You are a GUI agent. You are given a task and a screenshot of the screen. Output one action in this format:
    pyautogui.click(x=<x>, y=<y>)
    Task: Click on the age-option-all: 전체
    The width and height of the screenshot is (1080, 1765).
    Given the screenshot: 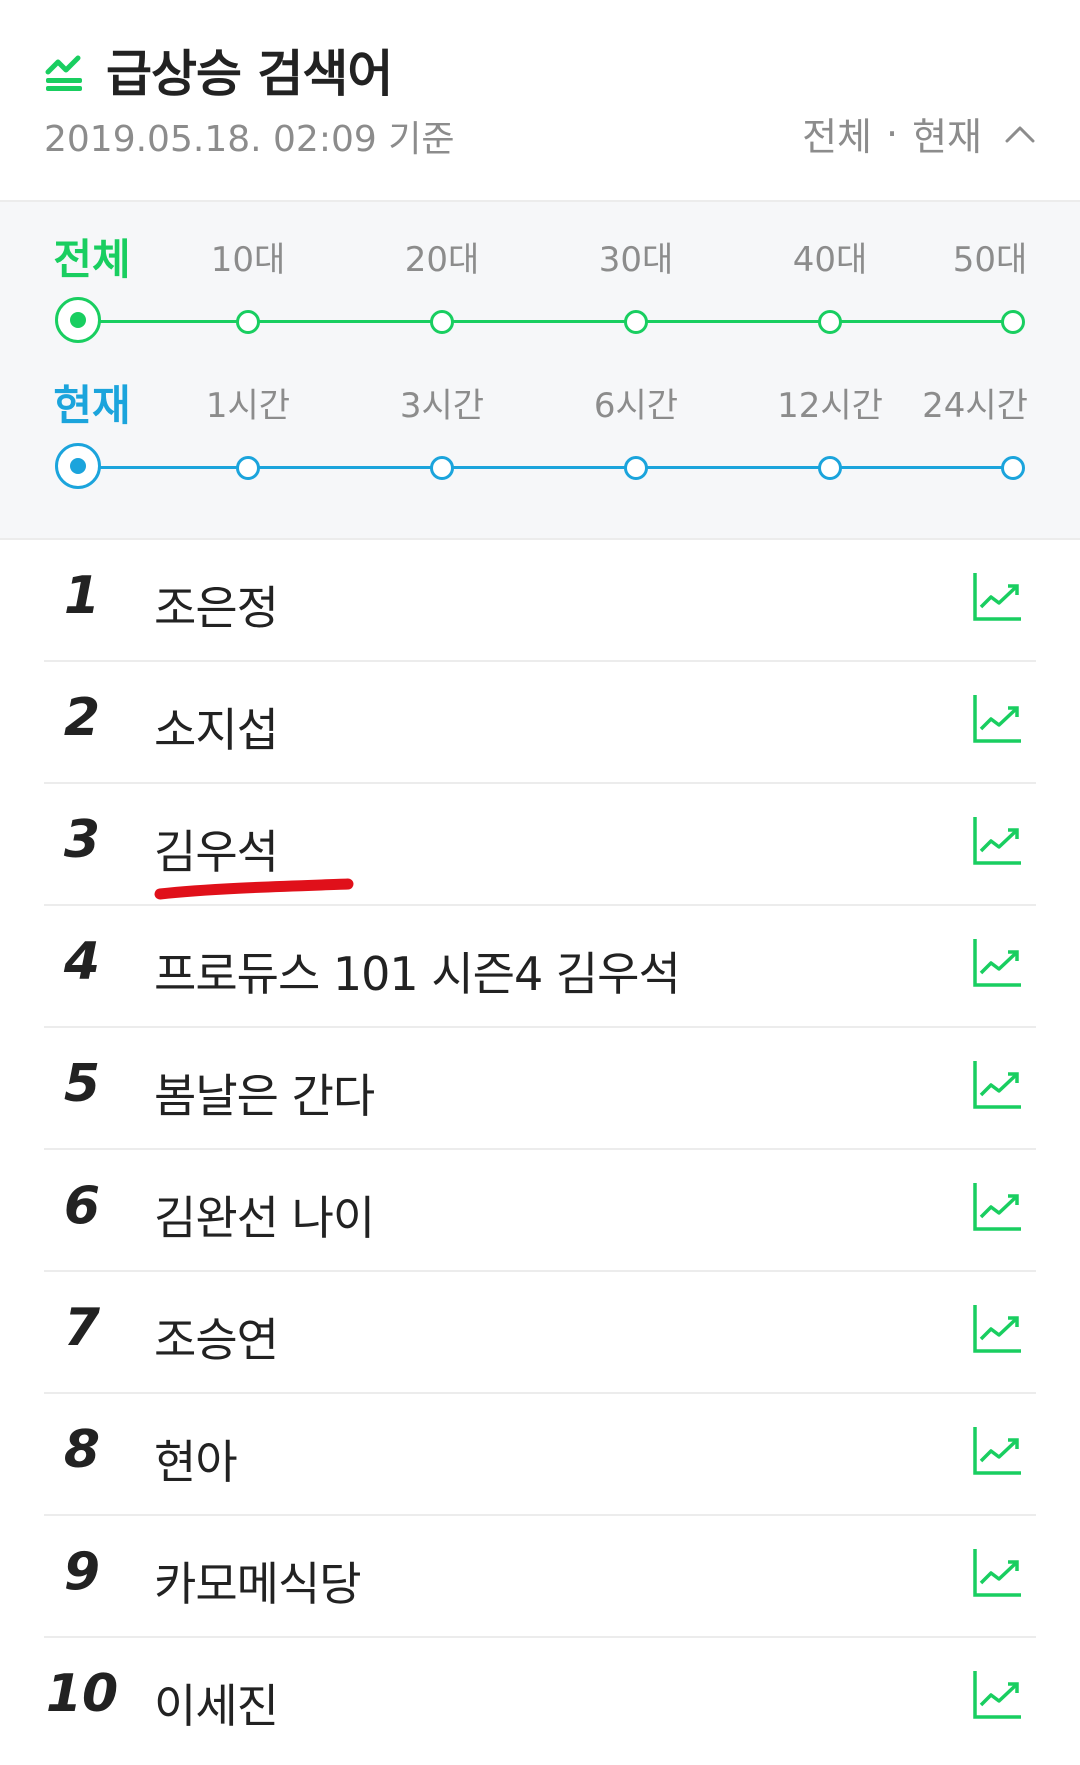 What is the action you would take?
    pyautogui.click(x=91, y=256)
    